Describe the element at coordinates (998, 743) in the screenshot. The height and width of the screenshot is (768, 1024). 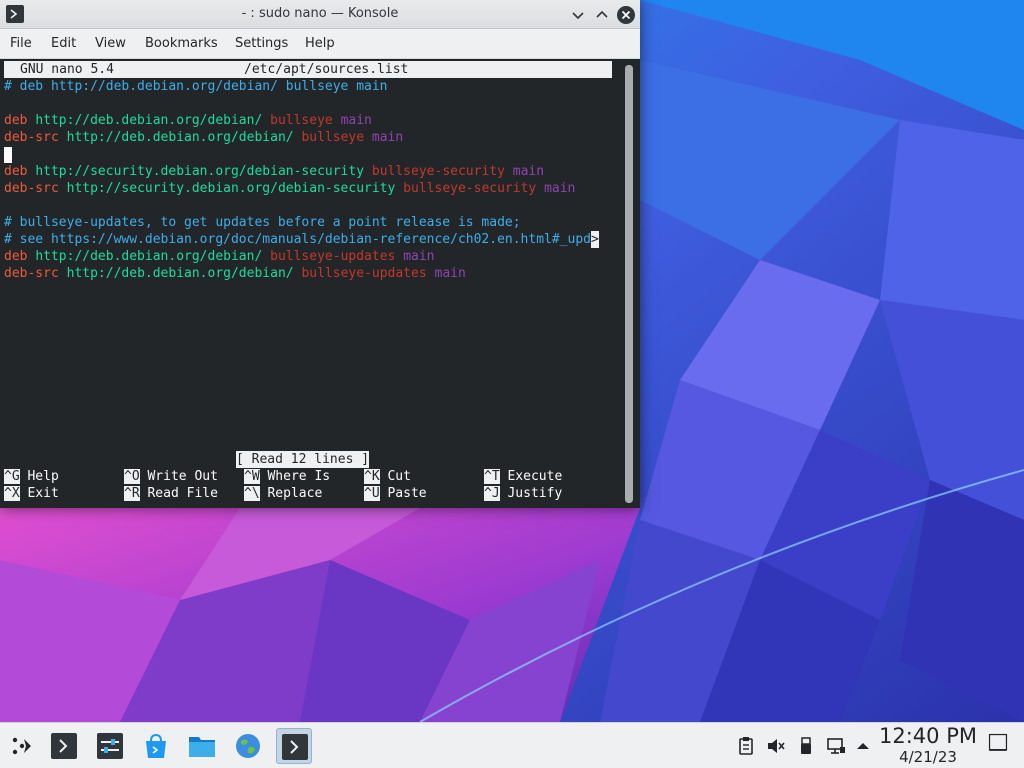
I see `show-desktop-icon` at that location.